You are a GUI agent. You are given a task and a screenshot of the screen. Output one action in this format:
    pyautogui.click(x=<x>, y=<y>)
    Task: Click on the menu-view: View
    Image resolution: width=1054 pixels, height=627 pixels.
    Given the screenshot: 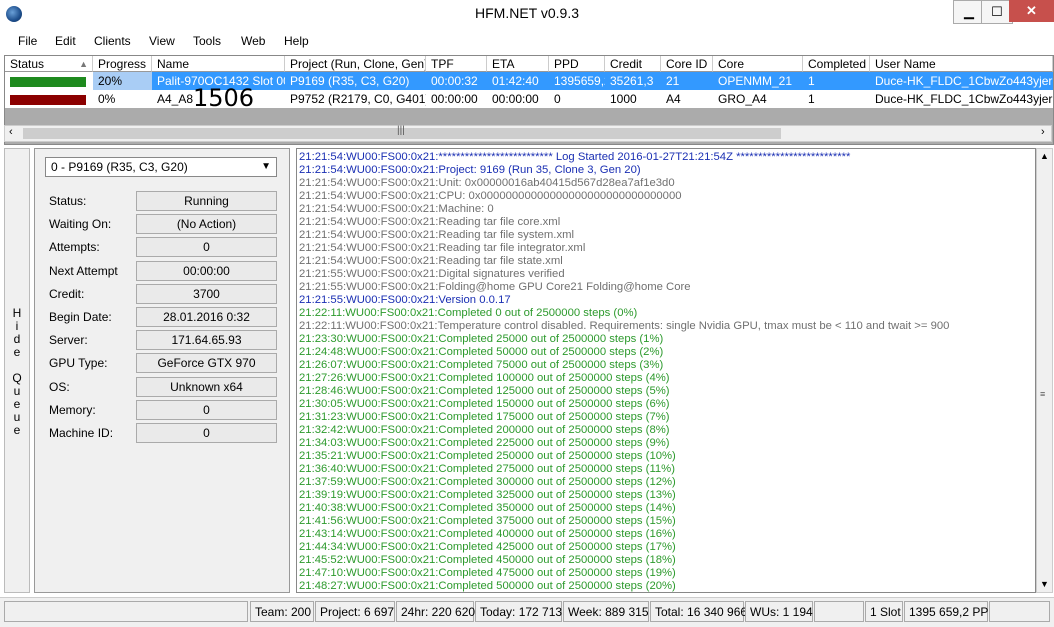 What is the action you would take?
    pyautogui.click(x=162, y=41)
    